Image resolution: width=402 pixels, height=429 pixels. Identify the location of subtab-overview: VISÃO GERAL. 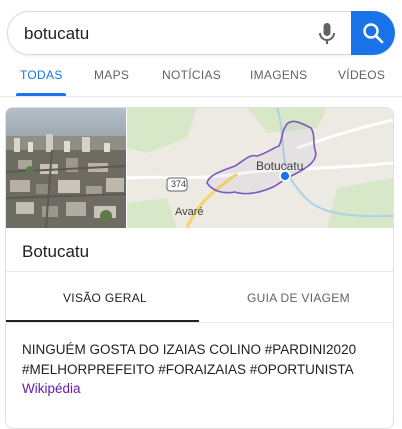
(105, 298).